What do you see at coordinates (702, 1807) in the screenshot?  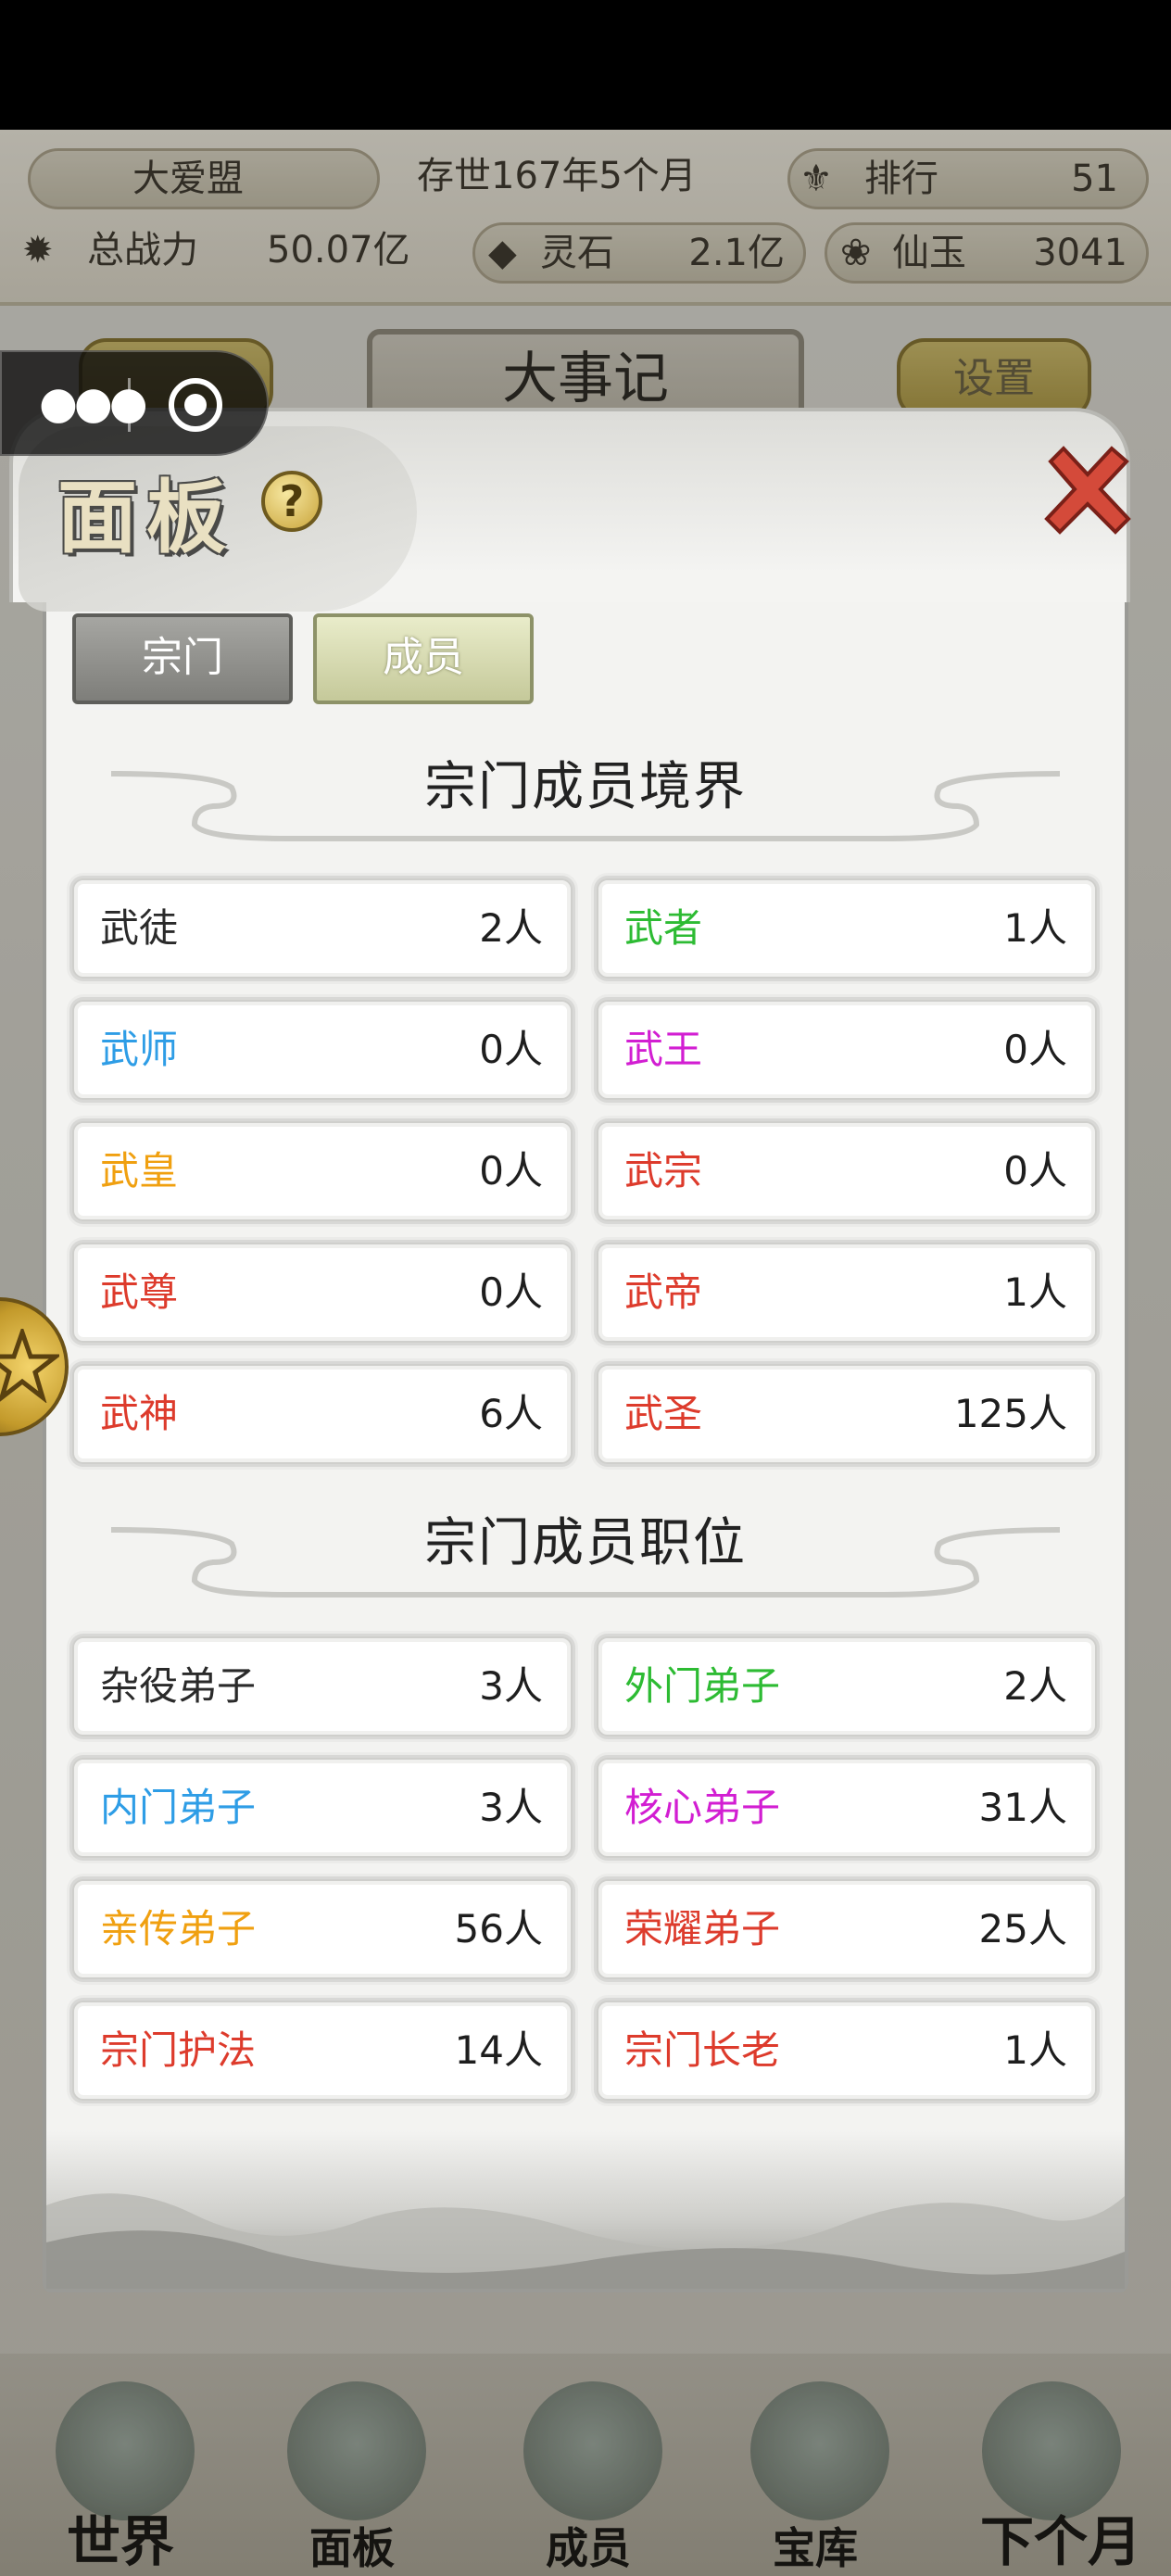 I see `position-name: 核心弟子` at bounding box center [702, 1807].